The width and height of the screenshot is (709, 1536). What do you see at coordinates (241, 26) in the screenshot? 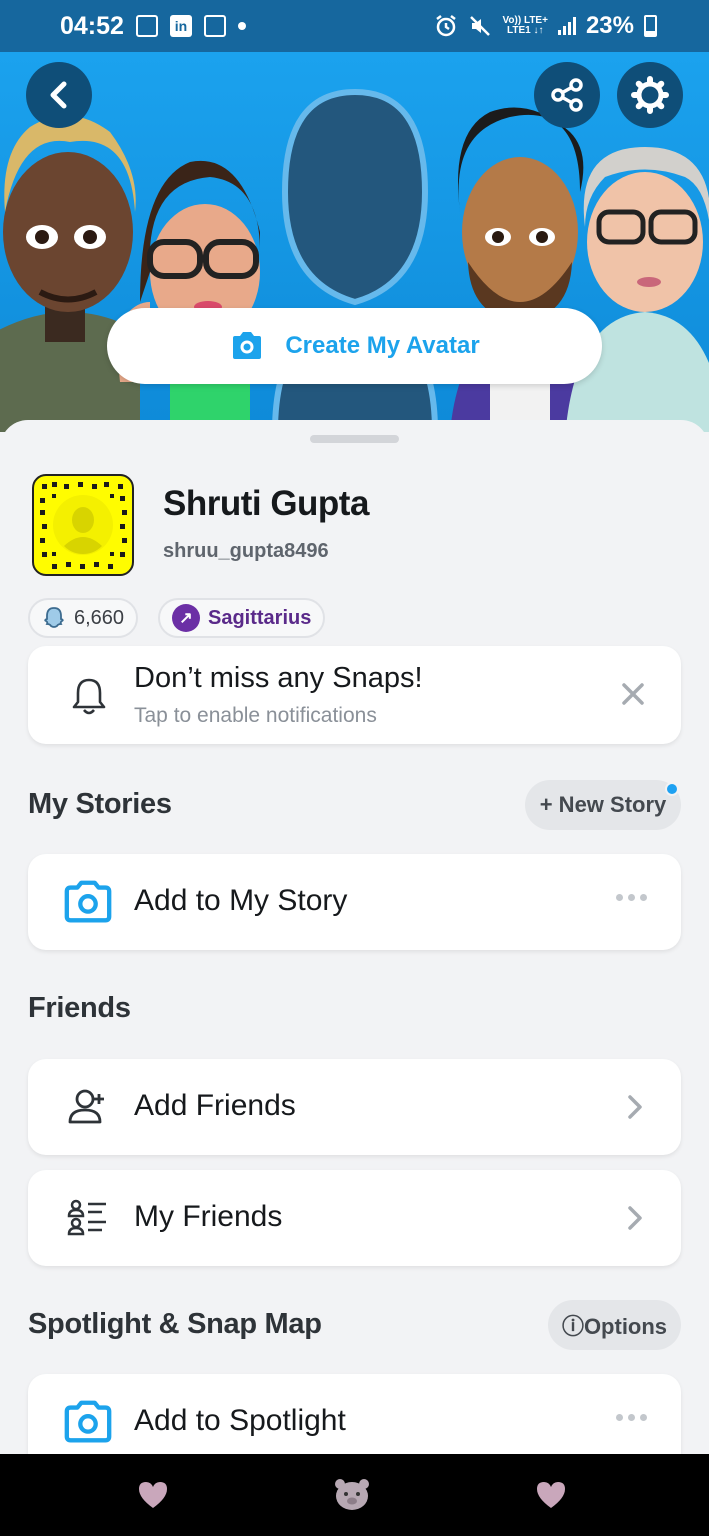
I see `more-notifications-dot-icon` at bounding box center [241, 26].